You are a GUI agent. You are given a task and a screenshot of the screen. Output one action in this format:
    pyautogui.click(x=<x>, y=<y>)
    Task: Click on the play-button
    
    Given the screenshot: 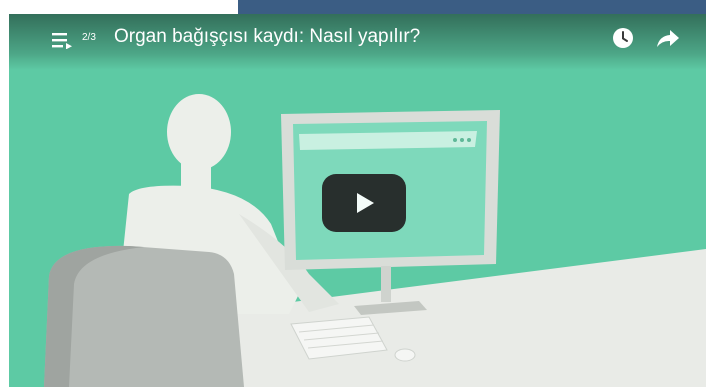 What is the action you would take?
    pyautogui.click(x=364, y=203)
    